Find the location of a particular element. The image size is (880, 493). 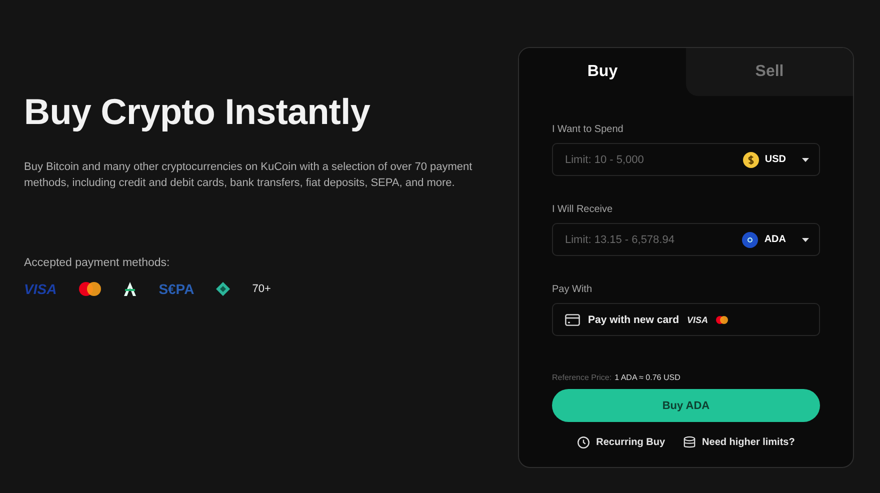

currency-label: ADA is located at coordinates (775, 239).